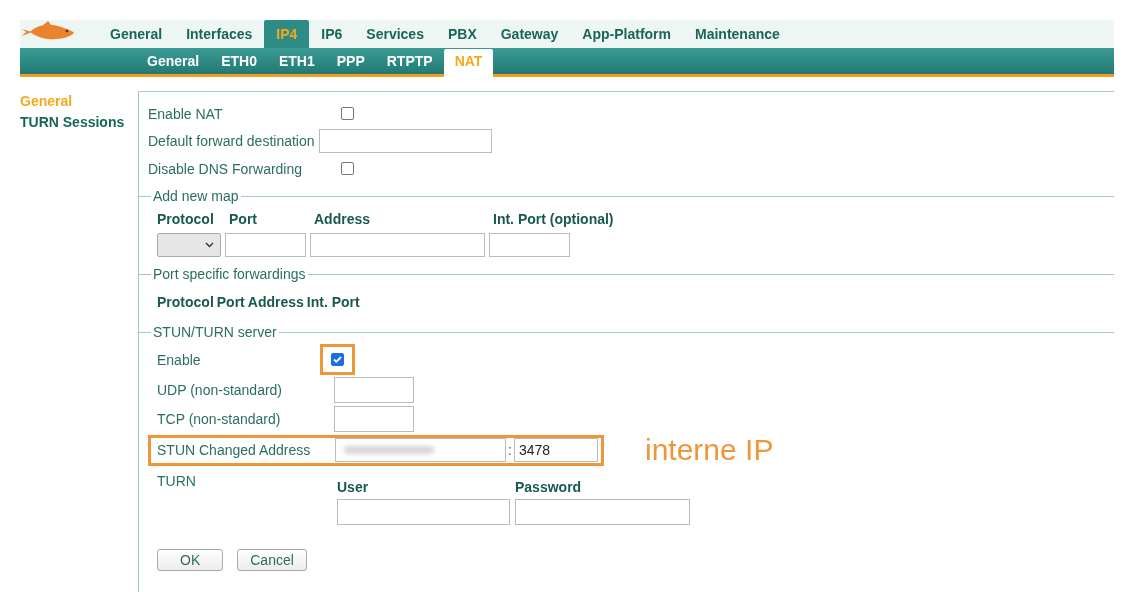 This screenshot has width=1124, height=592. Describe the element at coordinates (179, 359) in the screenshot. I see `field-label: Enable` at that location.